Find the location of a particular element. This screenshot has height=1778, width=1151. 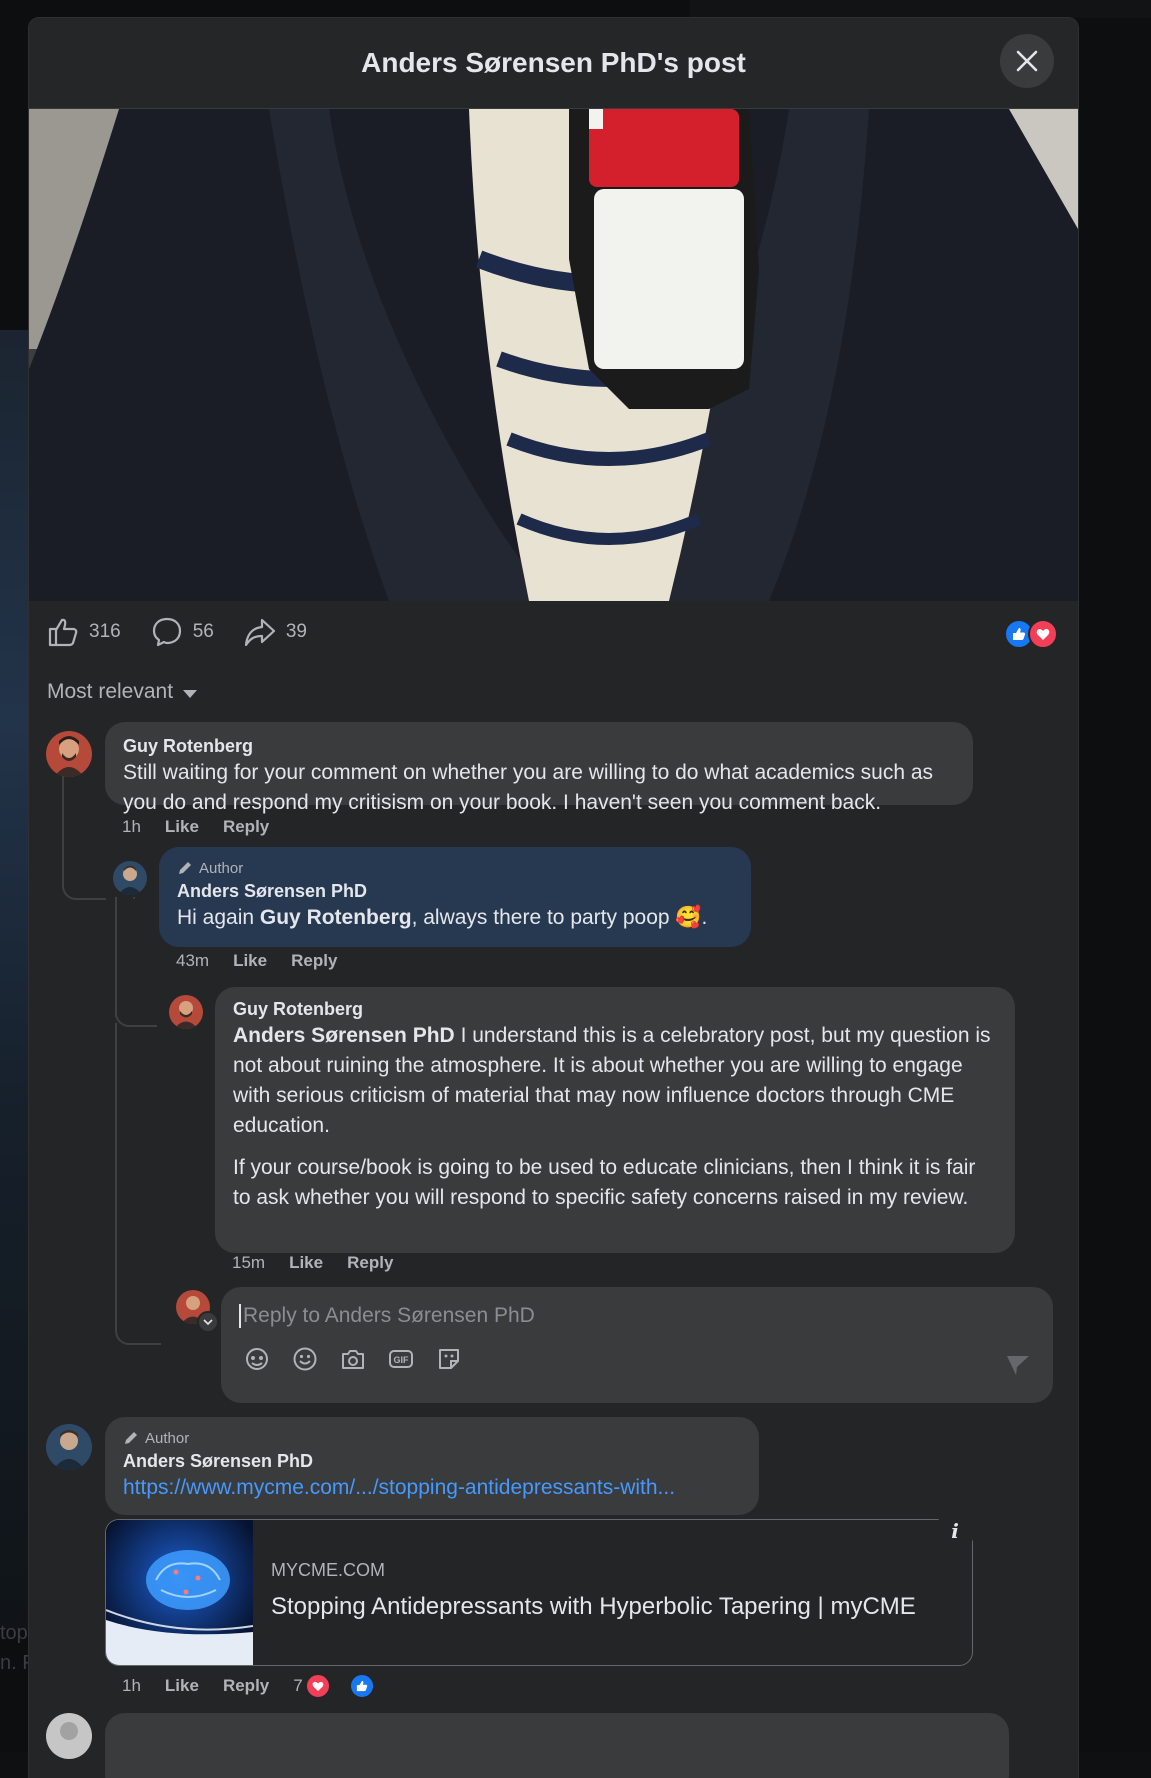

close-button is located at coordinates (1027, 61).